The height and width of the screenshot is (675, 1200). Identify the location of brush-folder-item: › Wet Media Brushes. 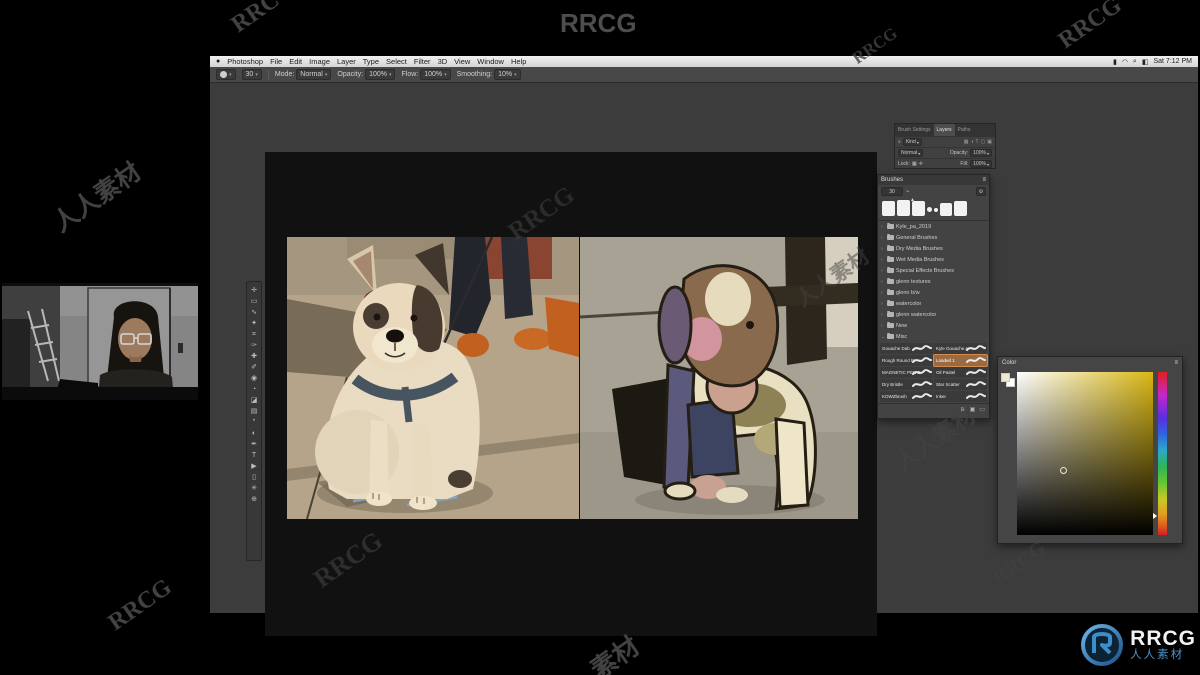
(933, 259).